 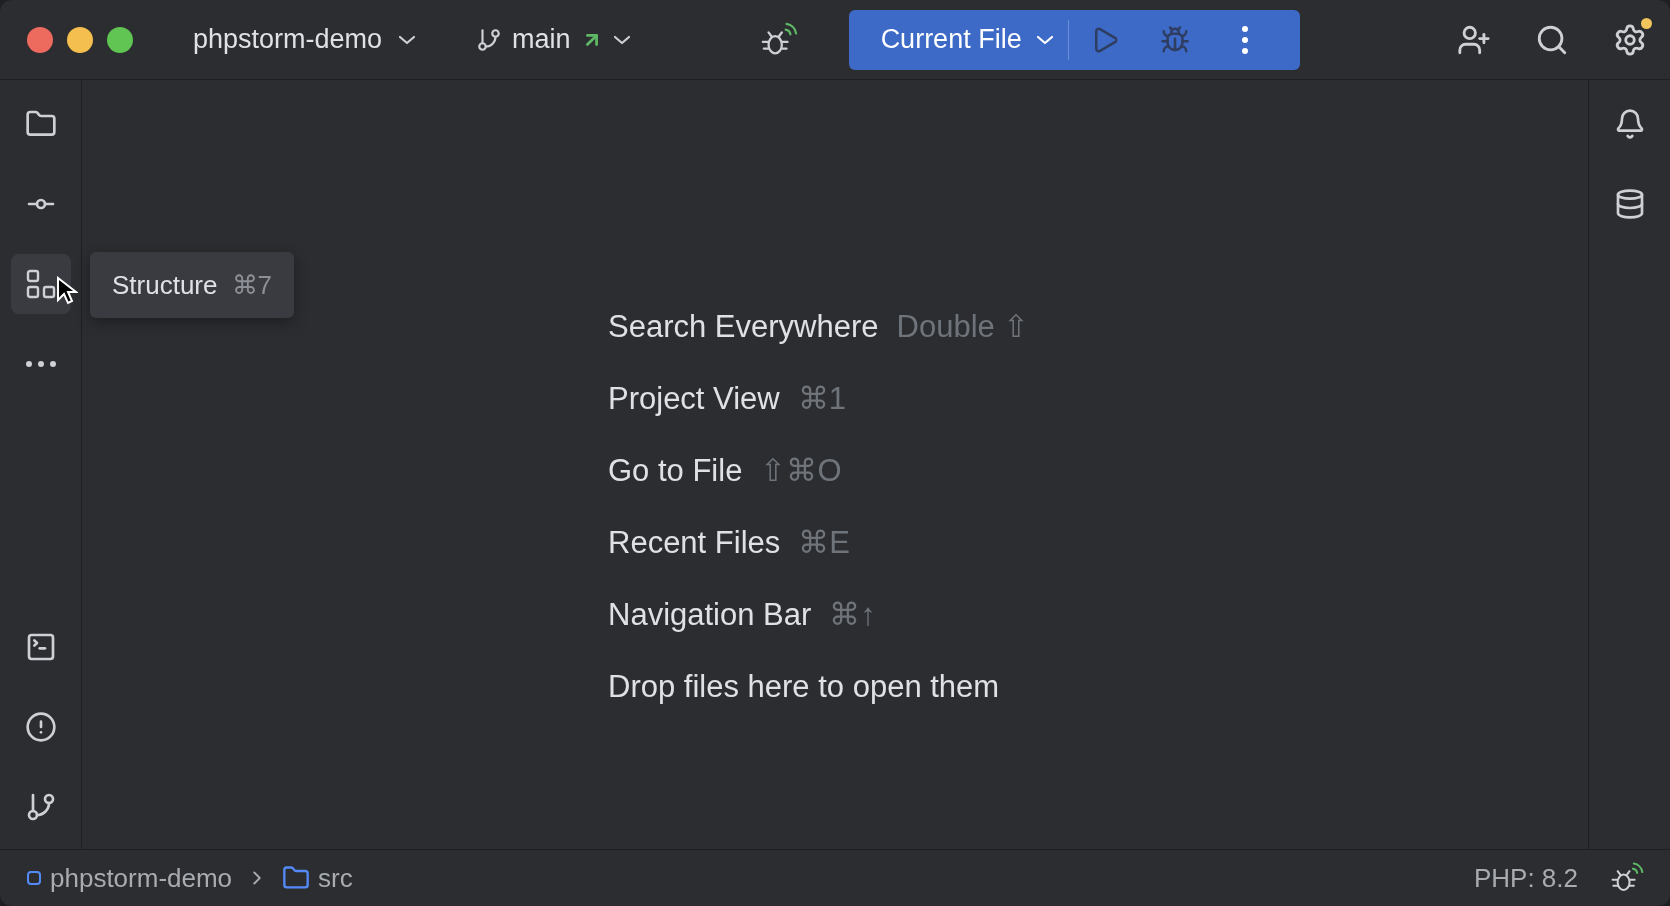 I want to click on settings-icon, so click(x=1630, y=39).